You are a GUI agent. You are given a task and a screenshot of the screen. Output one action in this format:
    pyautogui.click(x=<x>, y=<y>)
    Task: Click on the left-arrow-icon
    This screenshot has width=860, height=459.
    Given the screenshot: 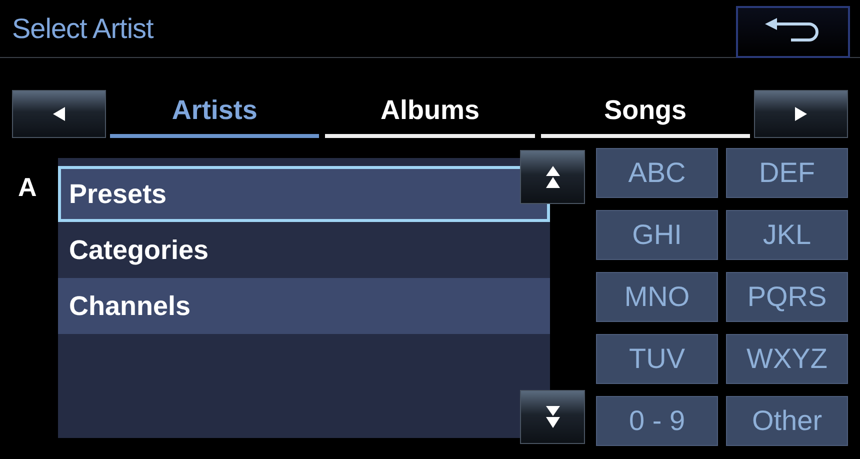 What is the action you would take?
    pyautogui.click(x=59, y=114)
    